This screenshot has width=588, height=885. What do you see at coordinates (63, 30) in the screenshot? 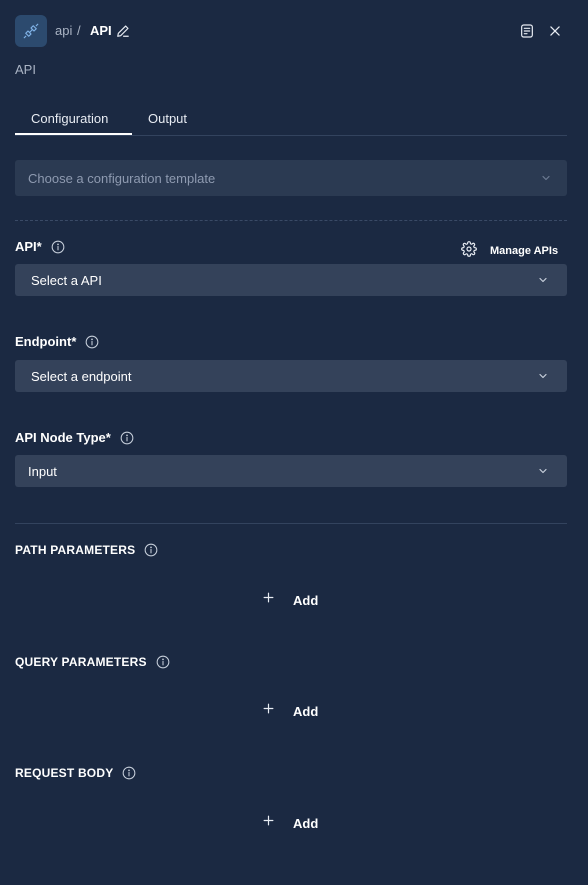
I see `breadcrumb-parent: api` at bounding box center [63, 30].